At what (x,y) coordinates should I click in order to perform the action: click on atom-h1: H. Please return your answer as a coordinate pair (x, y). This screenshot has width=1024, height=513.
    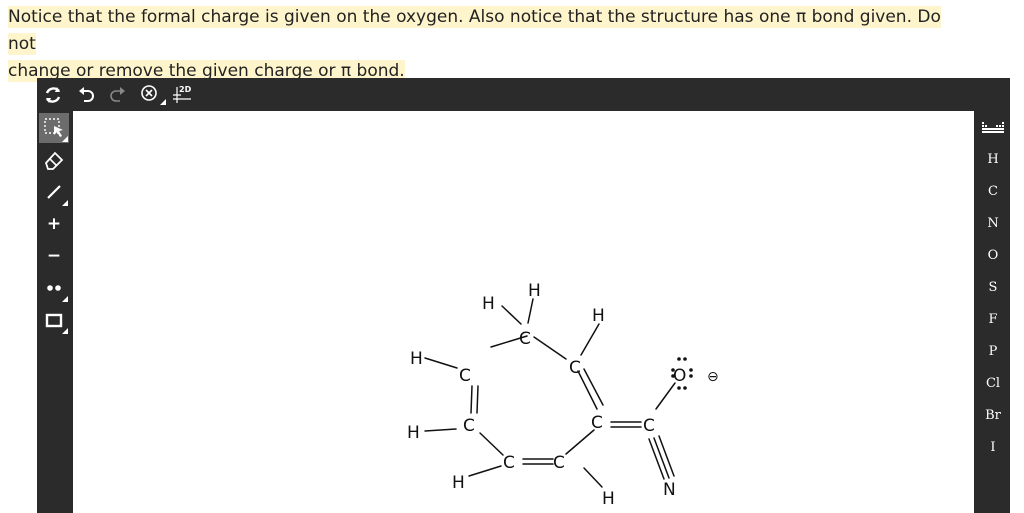
    Looking at the image, I should click on (488, 304).